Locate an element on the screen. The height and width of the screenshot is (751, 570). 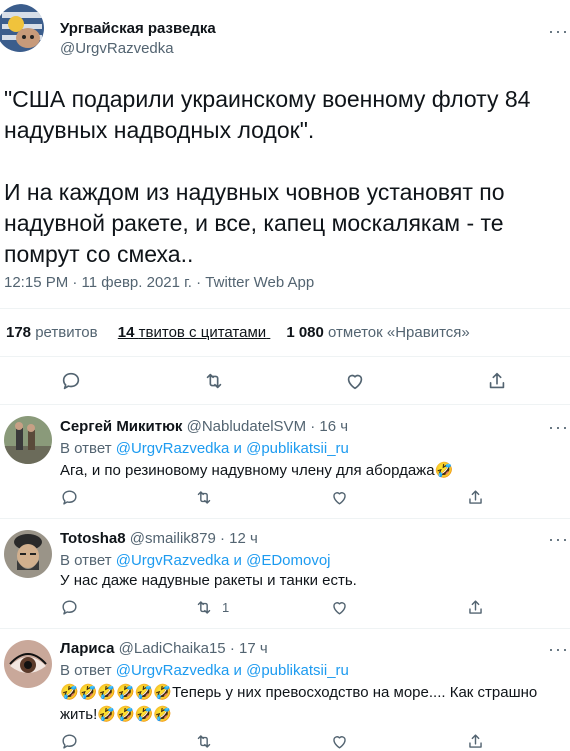
reply-header: Totosha8 @smailik879 · 12 ч is located at coordinates (159, 539).